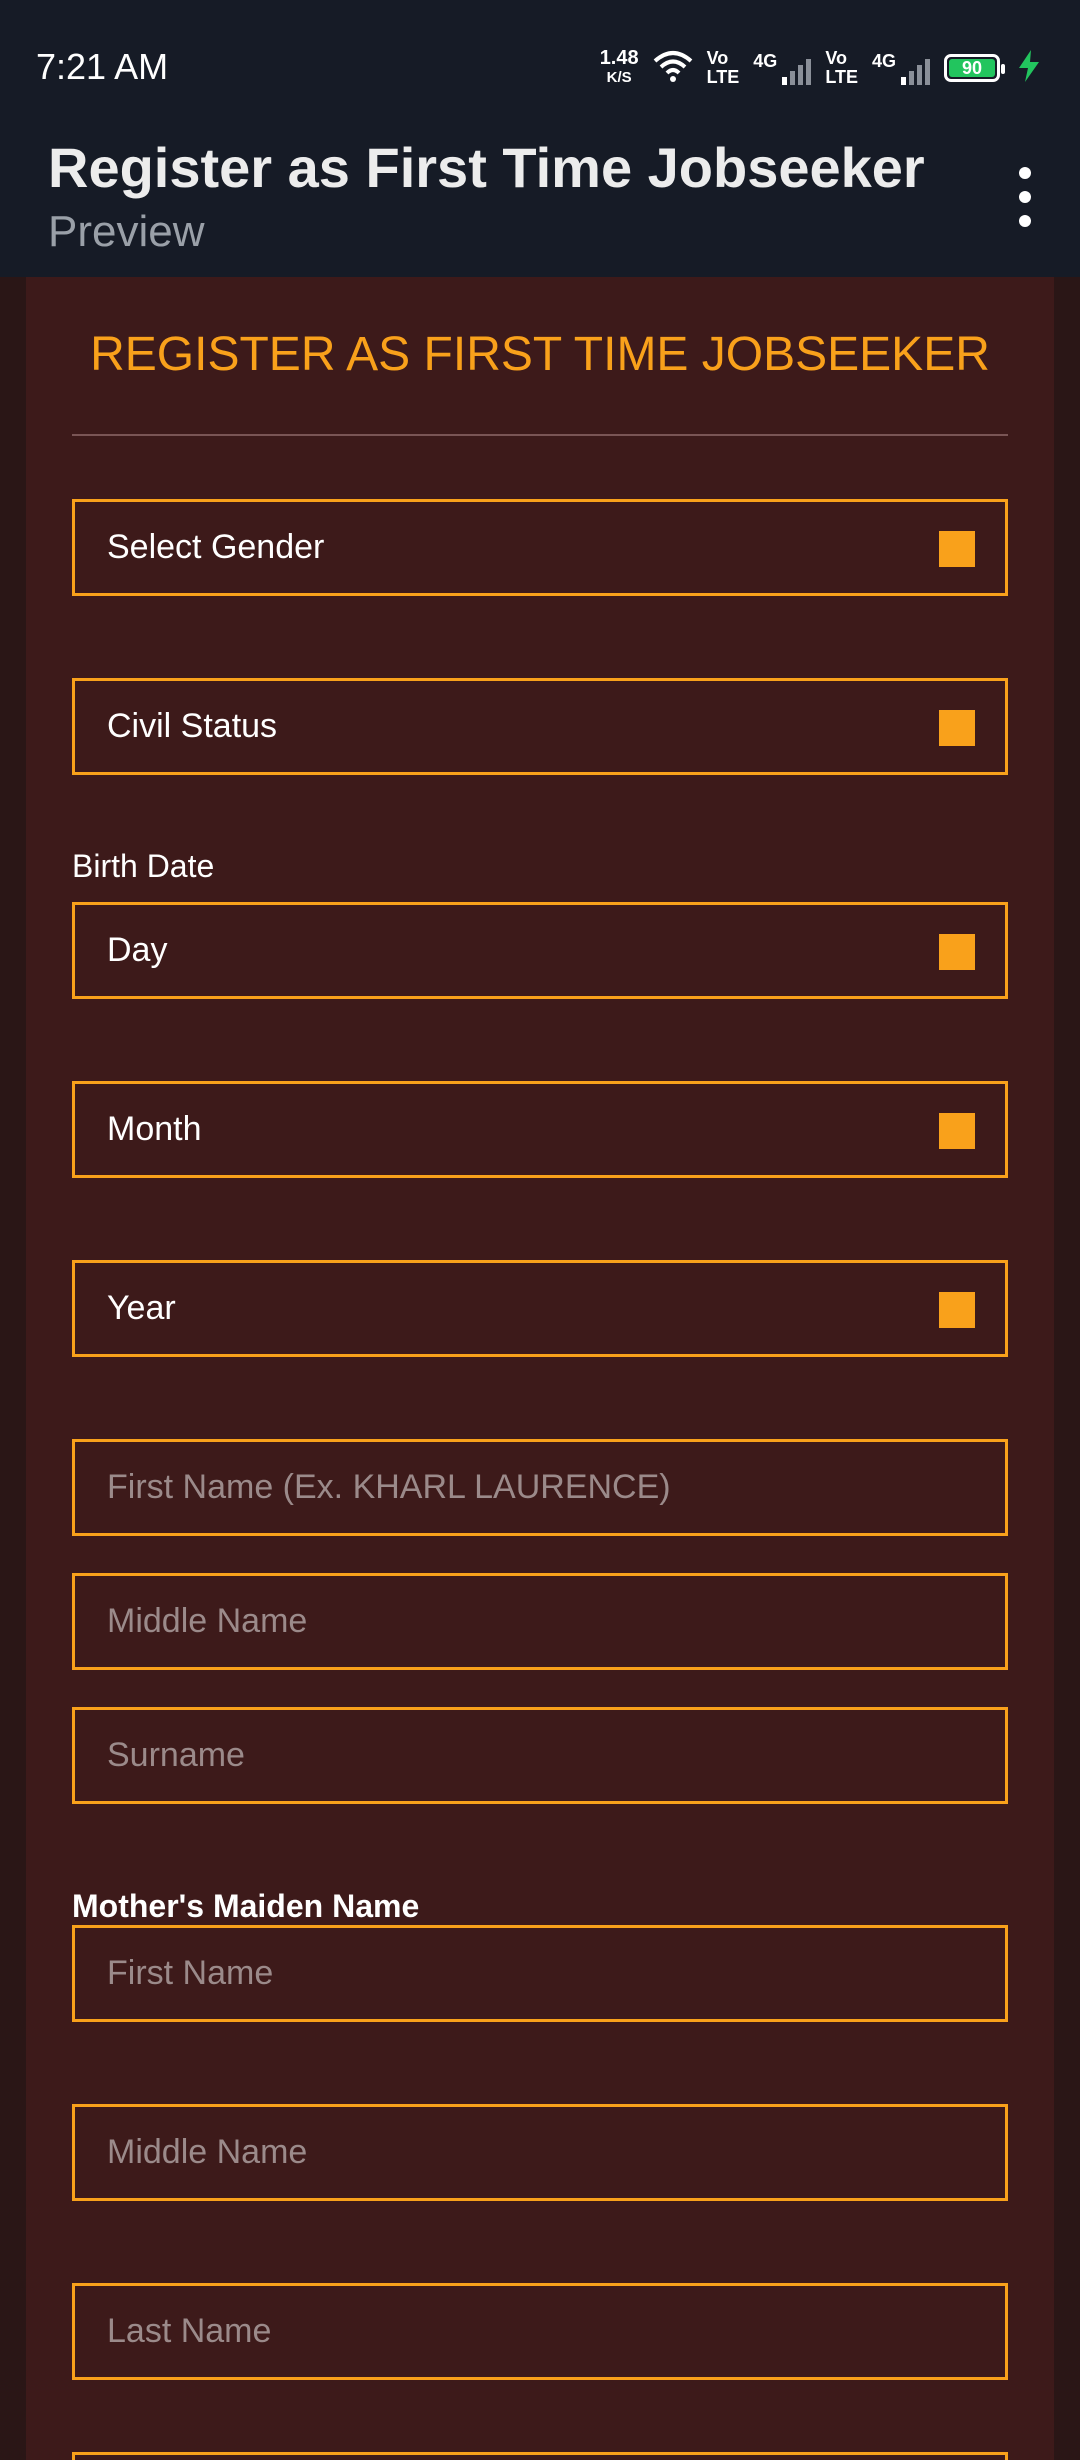  Describe the element at coordinates (540, 950) in the screenshot. I see `day-select: Day` at that location.